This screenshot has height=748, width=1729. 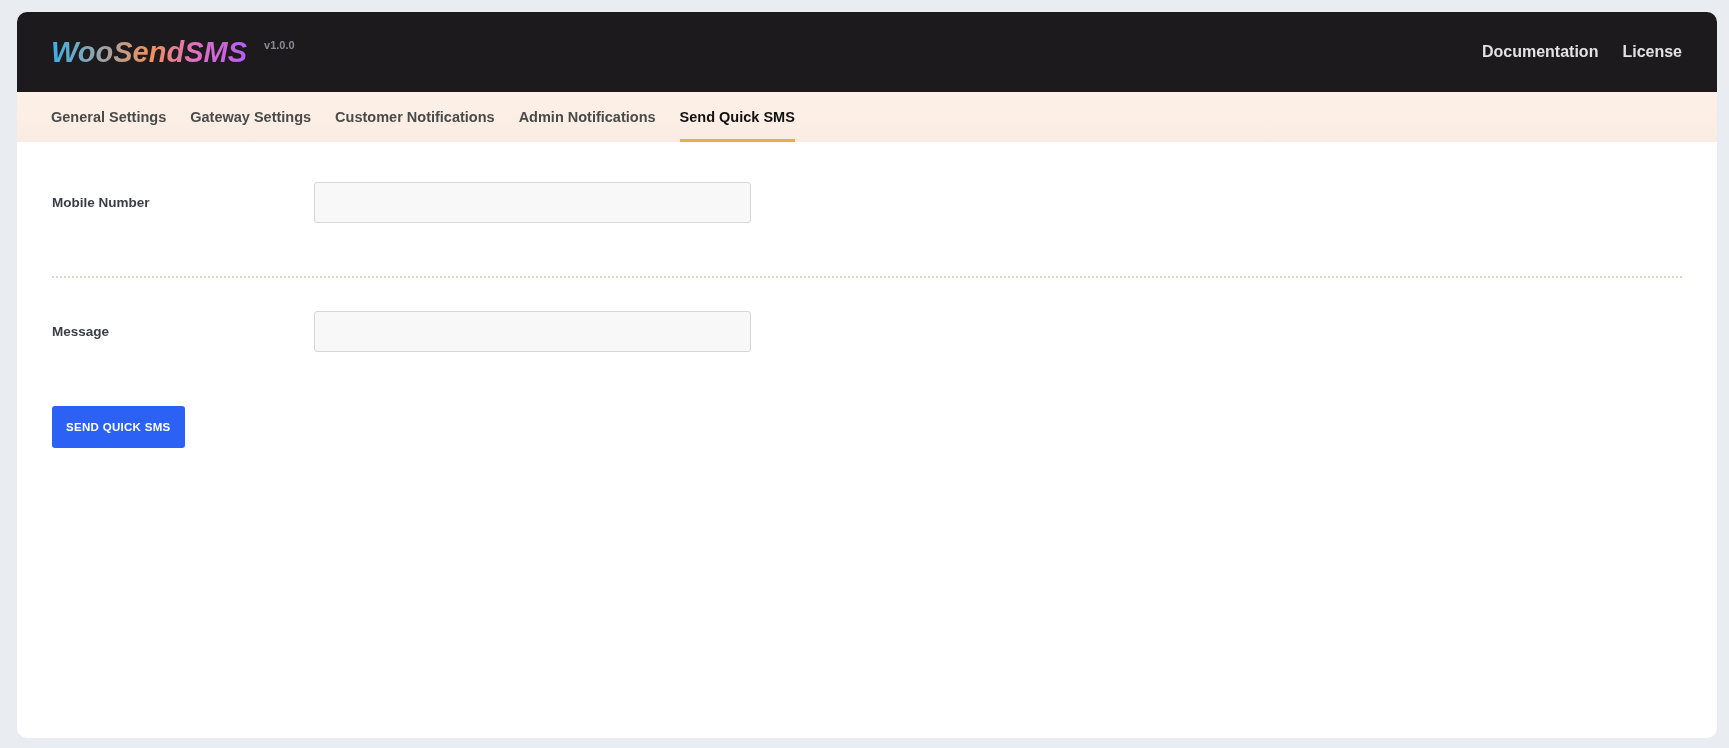 What do you see at coordinates (1540, 52) in the screenshot?
I see `header-link: Documentation` at bounding box center [1540, 52].